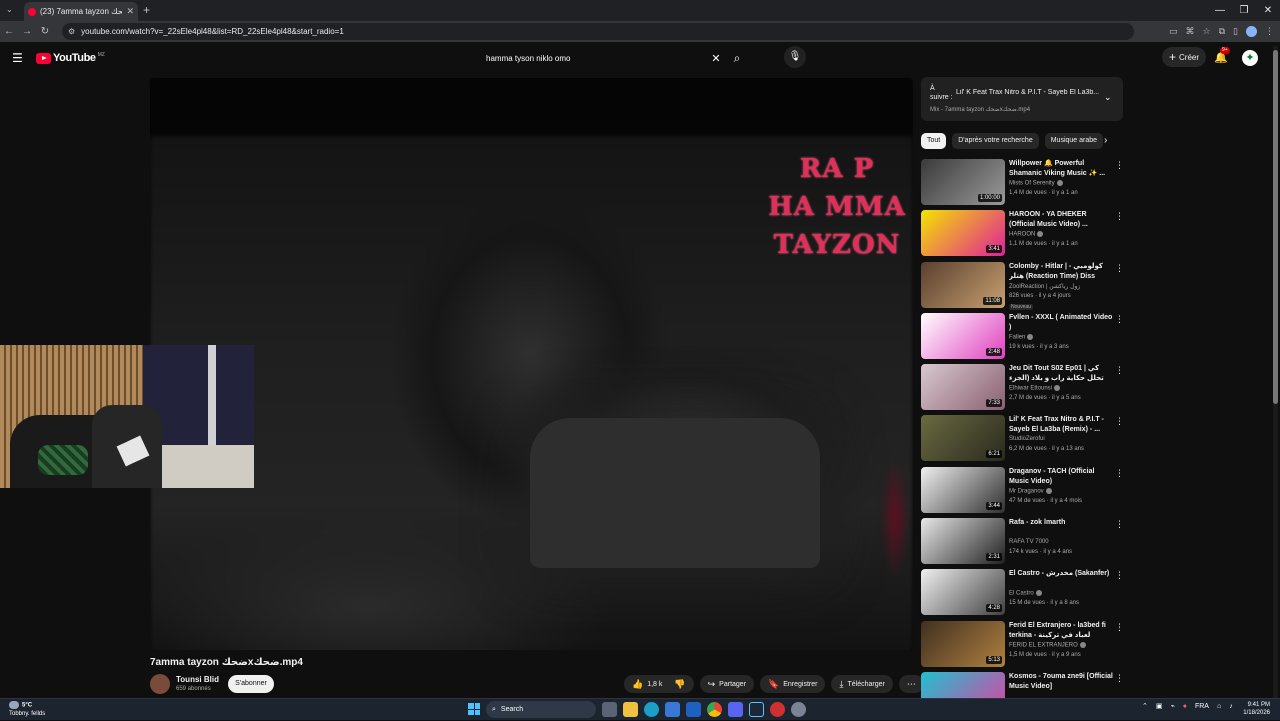 Image resolution: width=1280 pixels, height=721 pixels. Describe the element at coordinates (1220, 10) in the screenshot. I see `minimize-button: —` at that location.